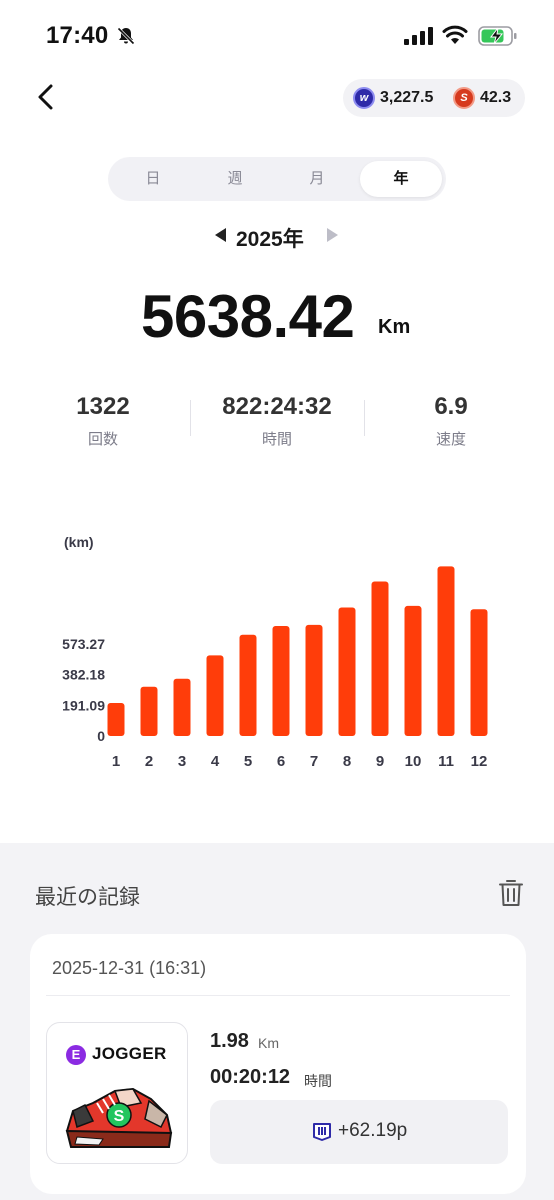  I want to click on x-tick-label: 9, so click(380, 761).